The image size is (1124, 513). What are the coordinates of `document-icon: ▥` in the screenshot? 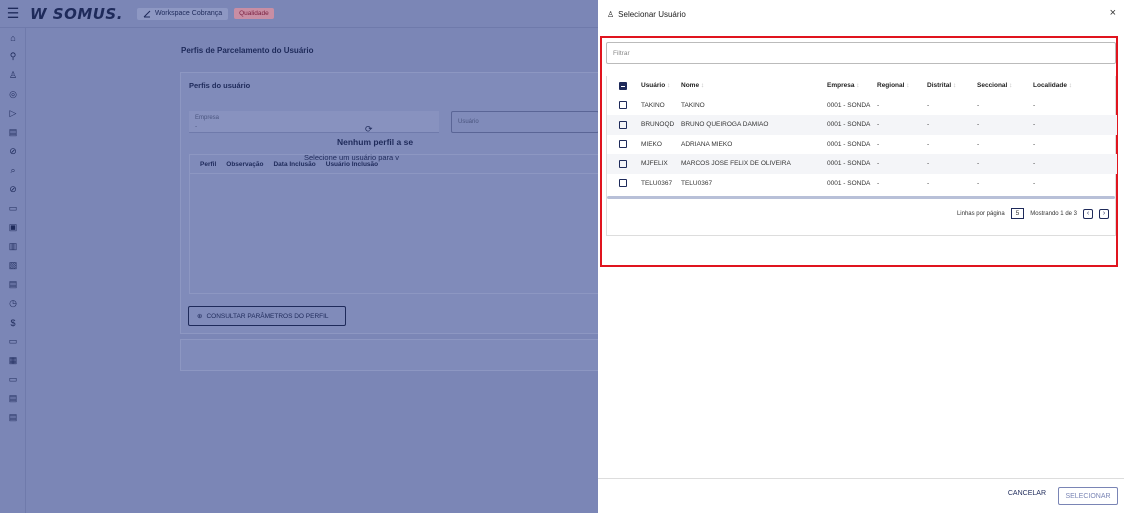 It's located at (13, 246).